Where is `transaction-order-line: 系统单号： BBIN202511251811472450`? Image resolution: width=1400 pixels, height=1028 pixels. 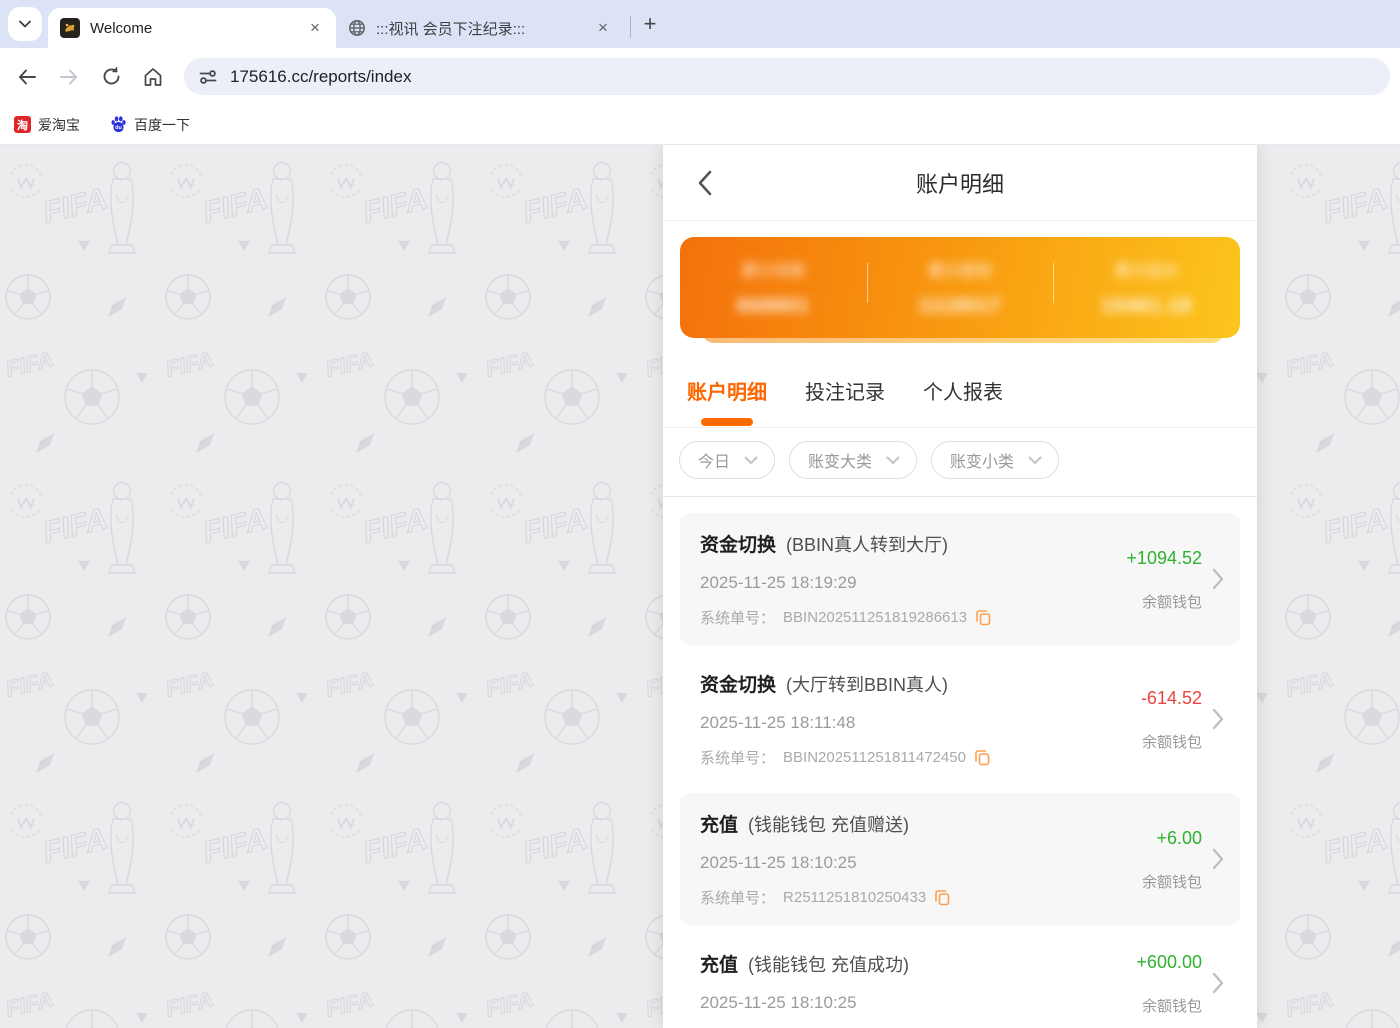 transaction-order-line: 系统单号： BBIN202511251811472450 is located at coordinates (875, 757).